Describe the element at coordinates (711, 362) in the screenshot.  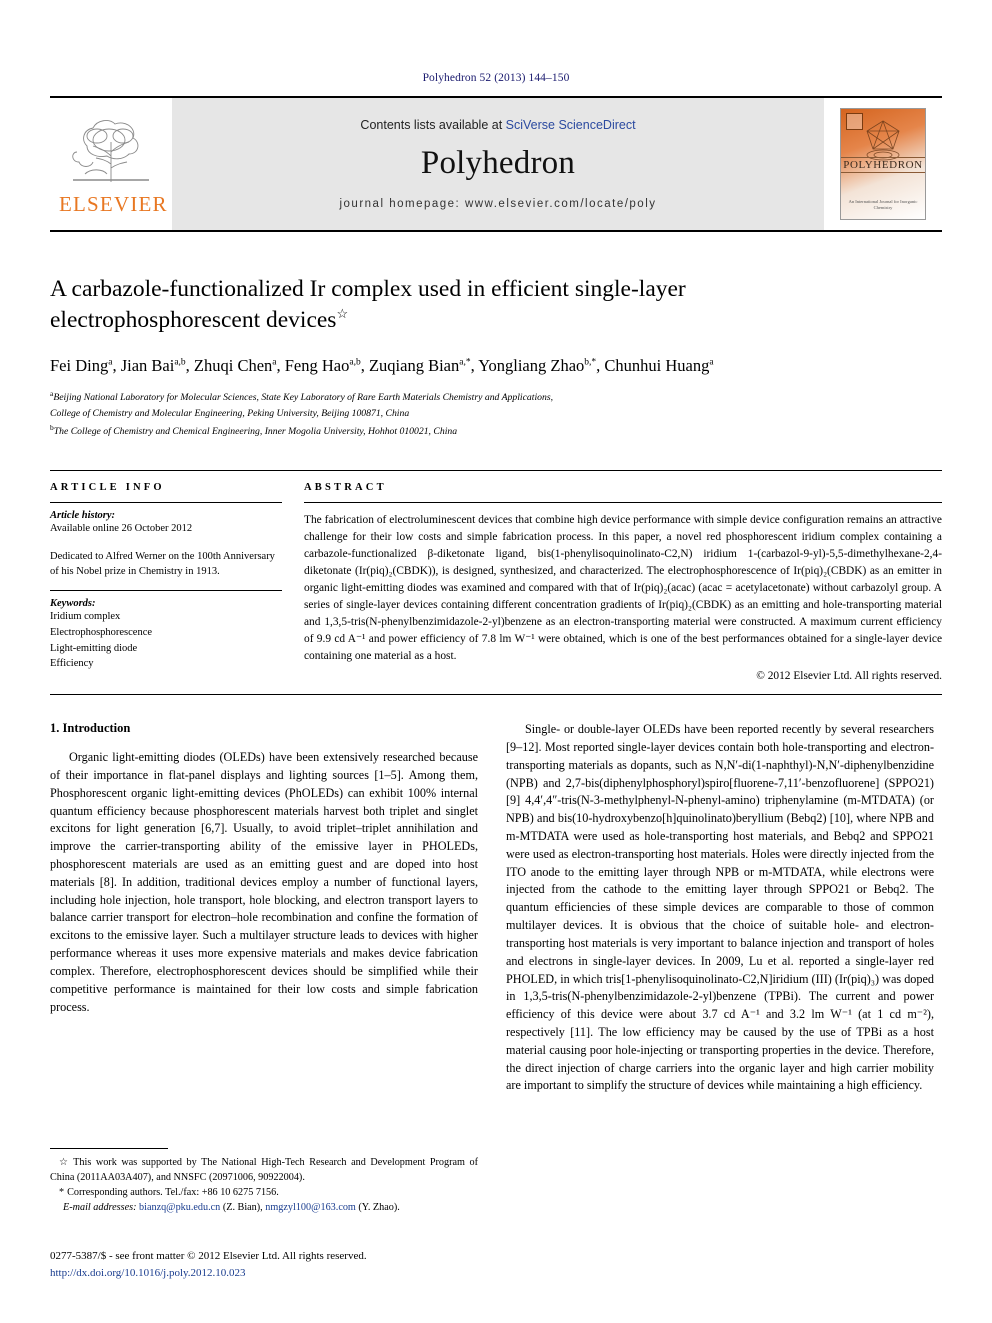
I see `author-affil-marker: a` at that location.